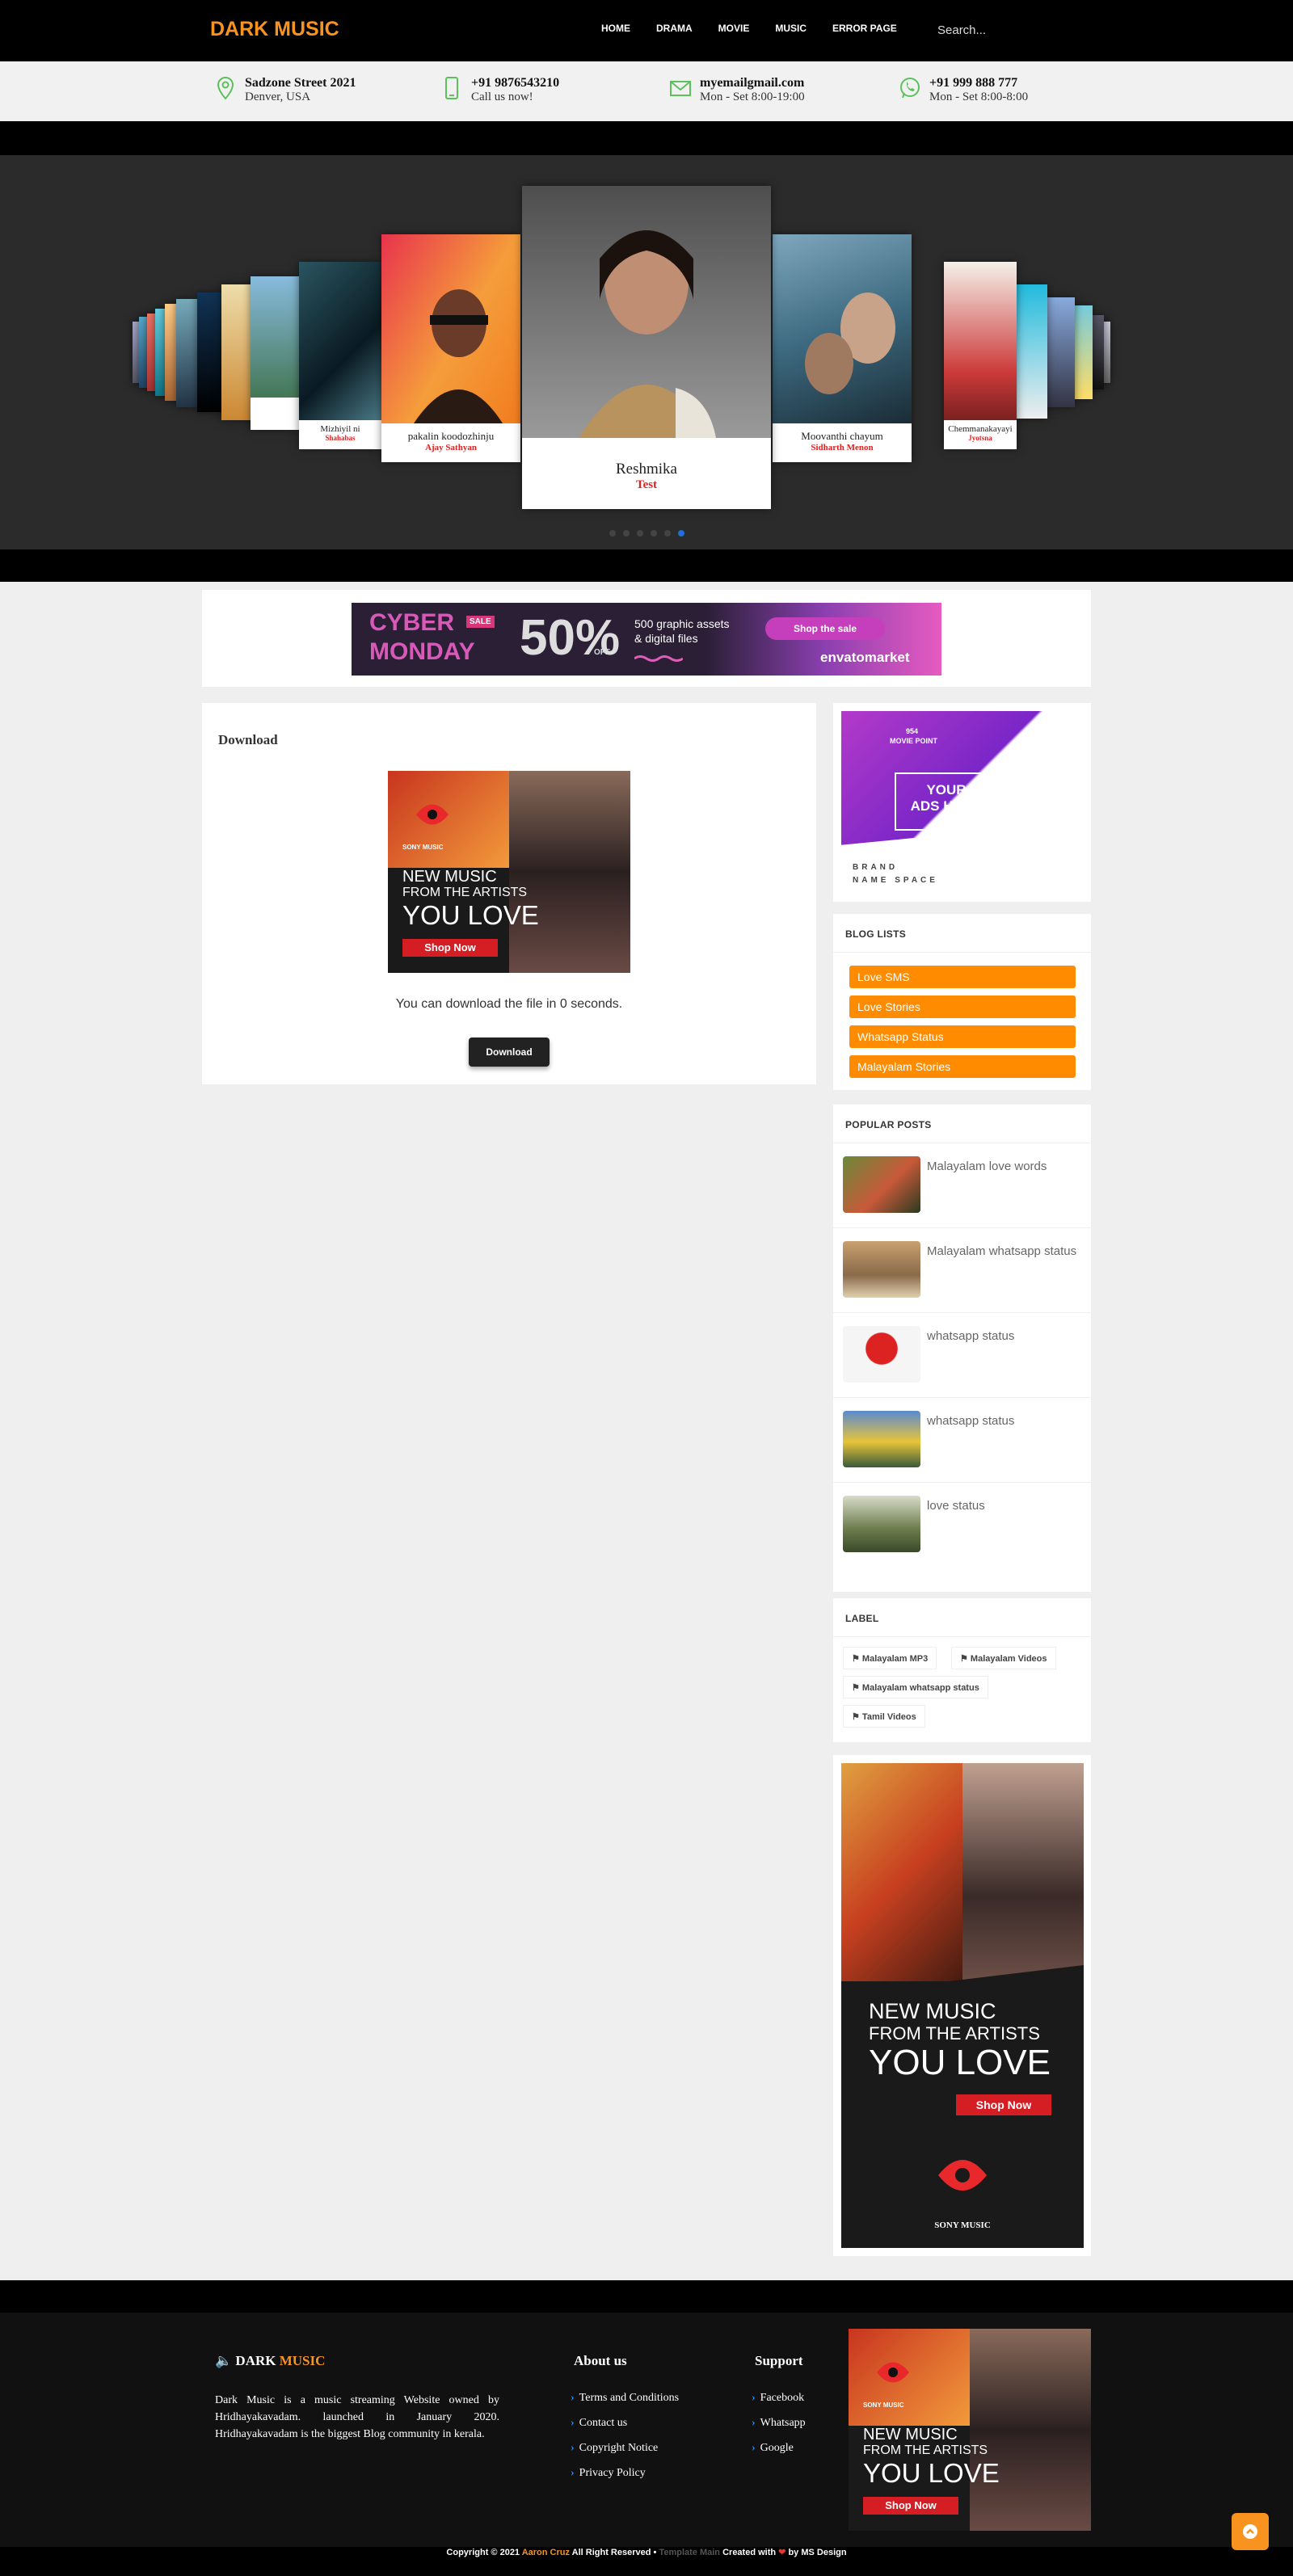 The image size is (1293, 2576). What do you see at coordinates (791, 28) in the screenshot?
I see `nav-music: MUSIC` at bounding box center [791, 28].